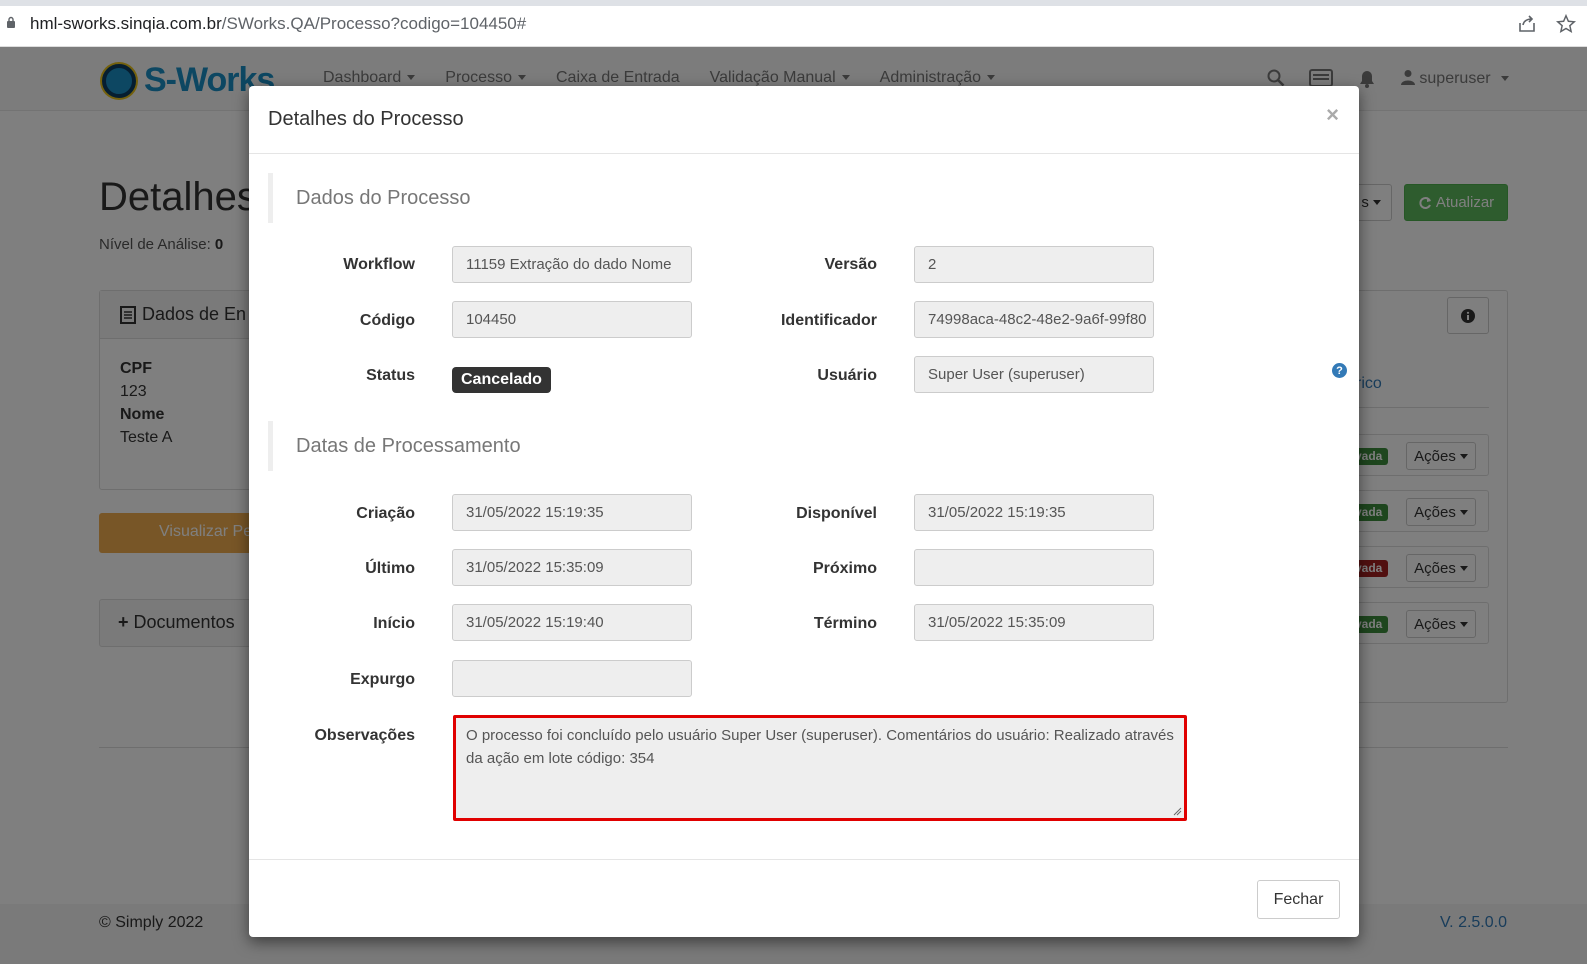 Image resolution: width=1587 pixels, height=964 pixels. Describe the element at coordinates (1339, 370) in the screenshot. I see `help-icon: ?` at that location.